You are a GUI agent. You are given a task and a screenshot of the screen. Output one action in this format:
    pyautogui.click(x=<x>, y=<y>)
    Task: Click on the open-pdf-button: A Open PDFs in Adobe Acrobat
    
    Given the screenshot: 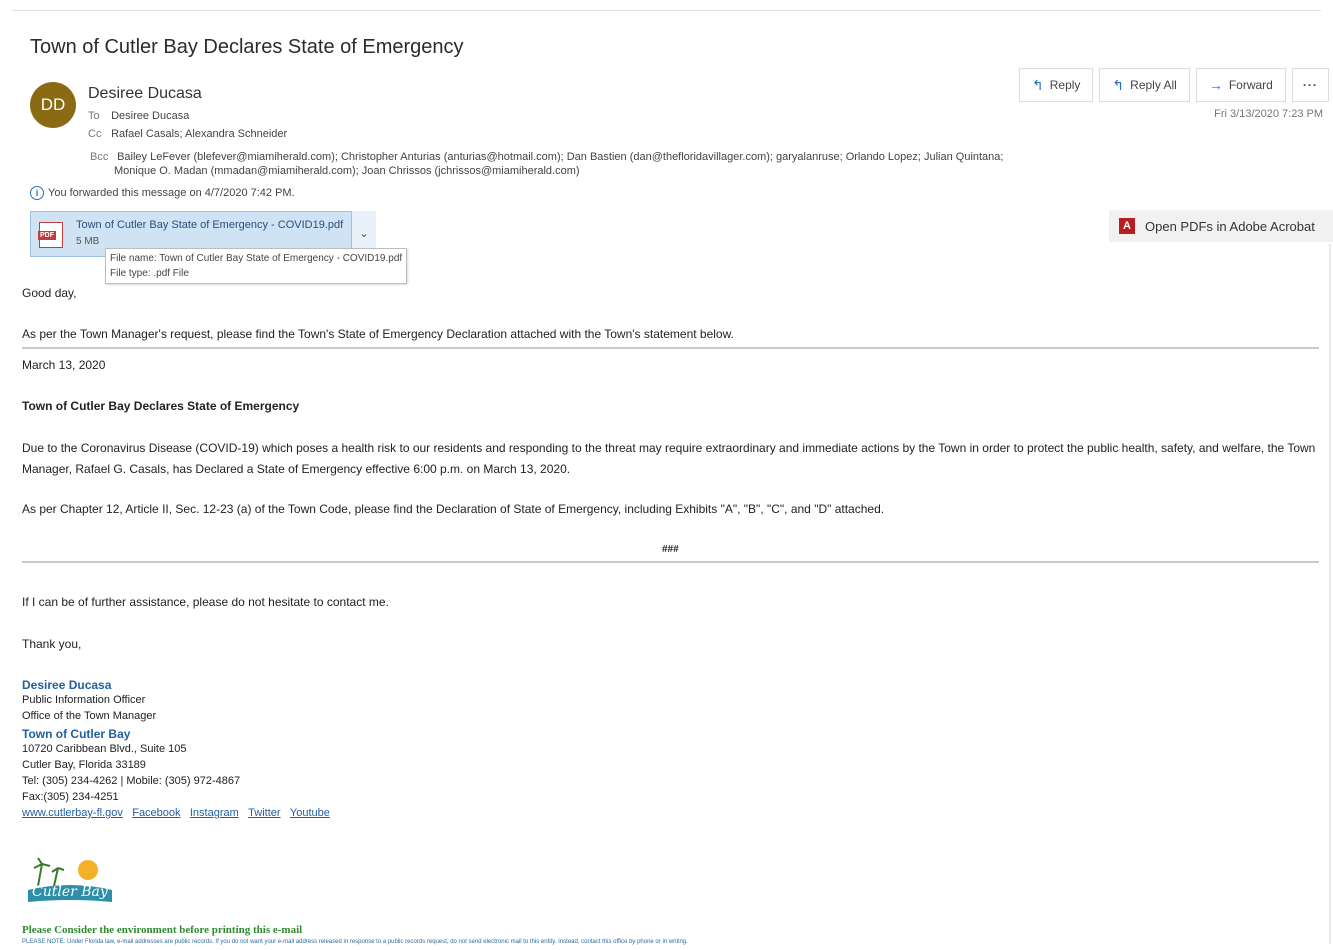 What is the action you would take?
    pyautogui.click(x=1221, y=226)
    